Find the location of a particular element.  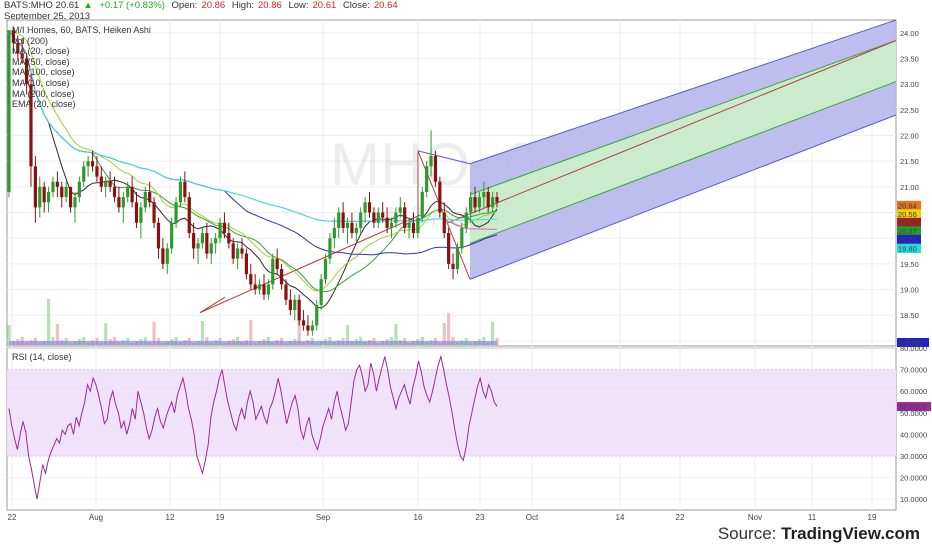

x-tick-label: 12 is located at coordinates (170, 517).